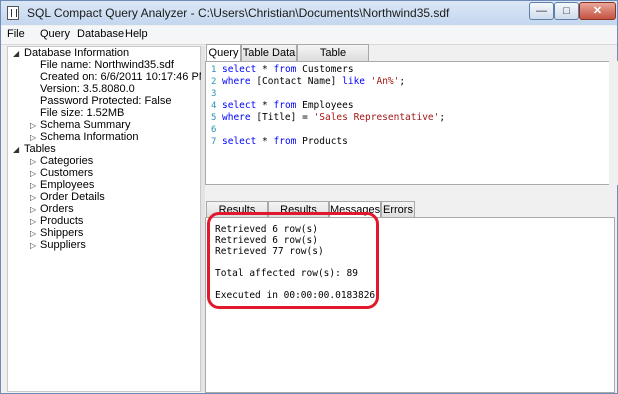 The image size is (618, 394). I want to click on editor-scrollbar, so click(613, 123).